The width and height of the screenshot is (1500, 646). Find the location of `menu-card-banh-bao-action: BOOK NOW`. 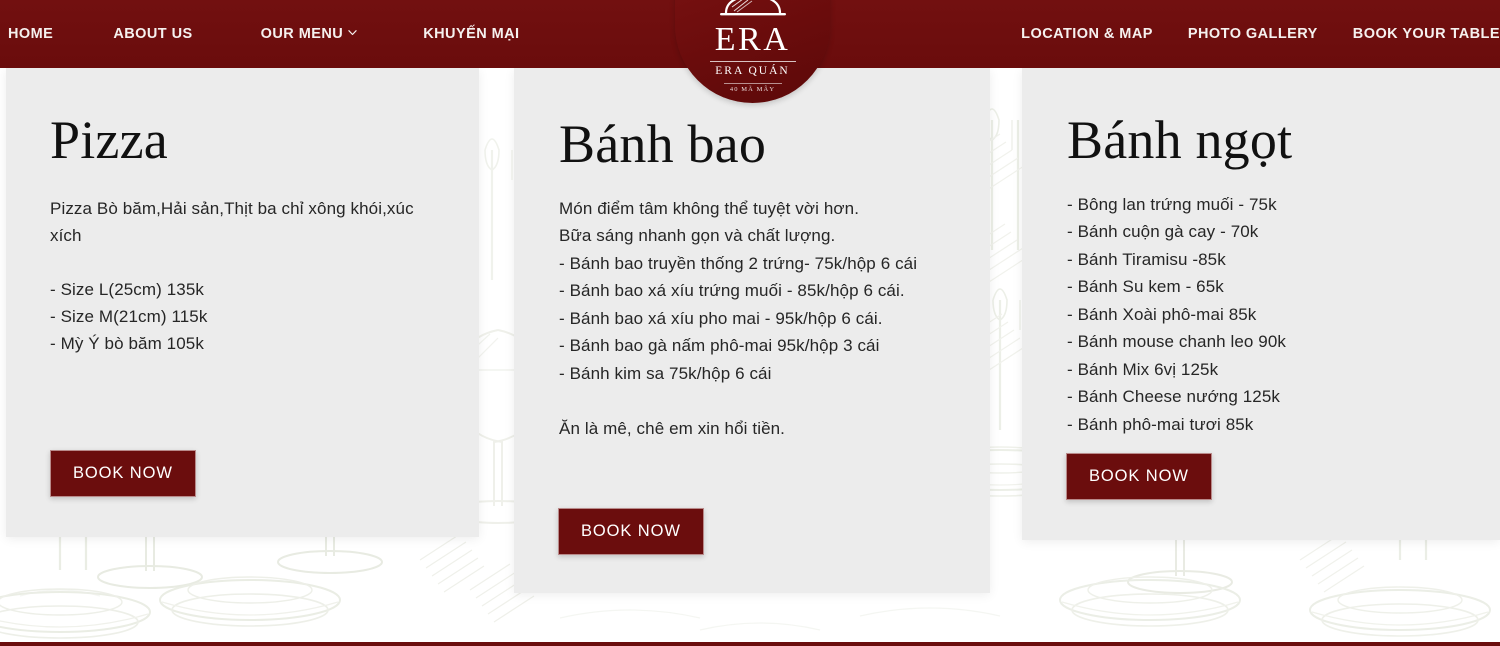

menu-card-banh-bao-action: BOOK NOW is located at coordinates (631, 531).